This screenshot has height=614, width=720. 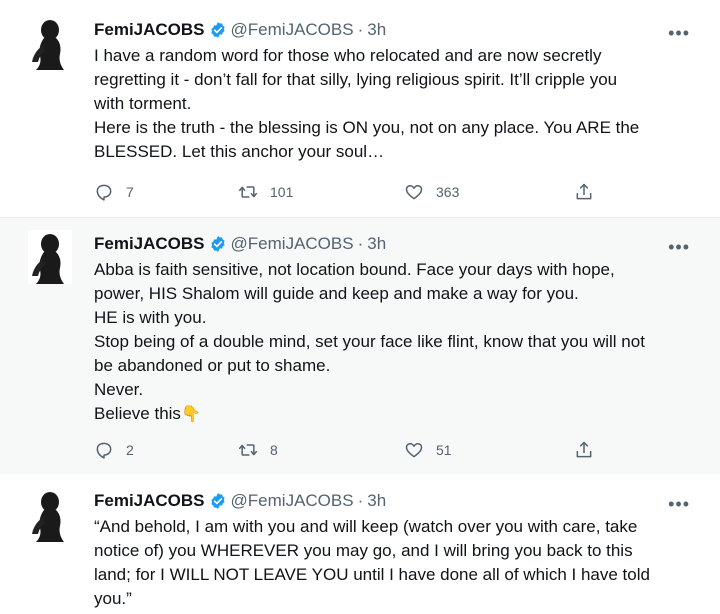 I want to click on tweet-actions: 7 101 363, so click(x=354, y=193).